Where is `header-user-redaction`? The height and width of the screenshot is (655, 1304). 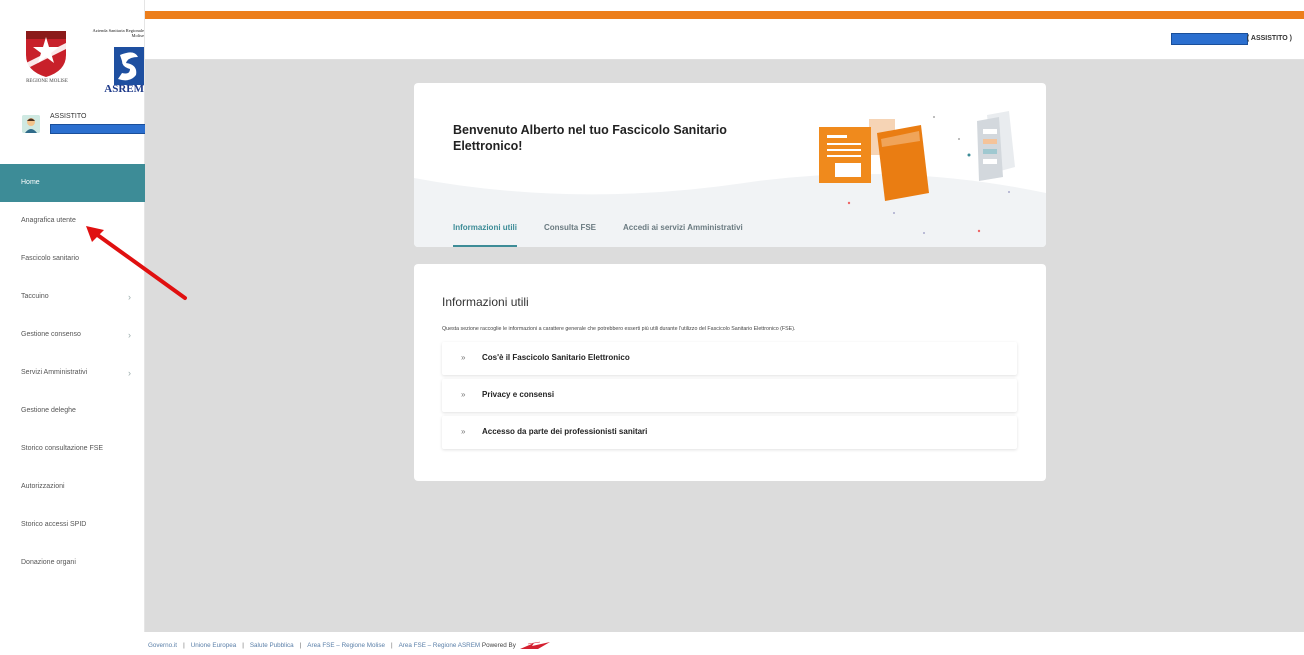 header-user-redaction is located at coordinates (1209, 39).